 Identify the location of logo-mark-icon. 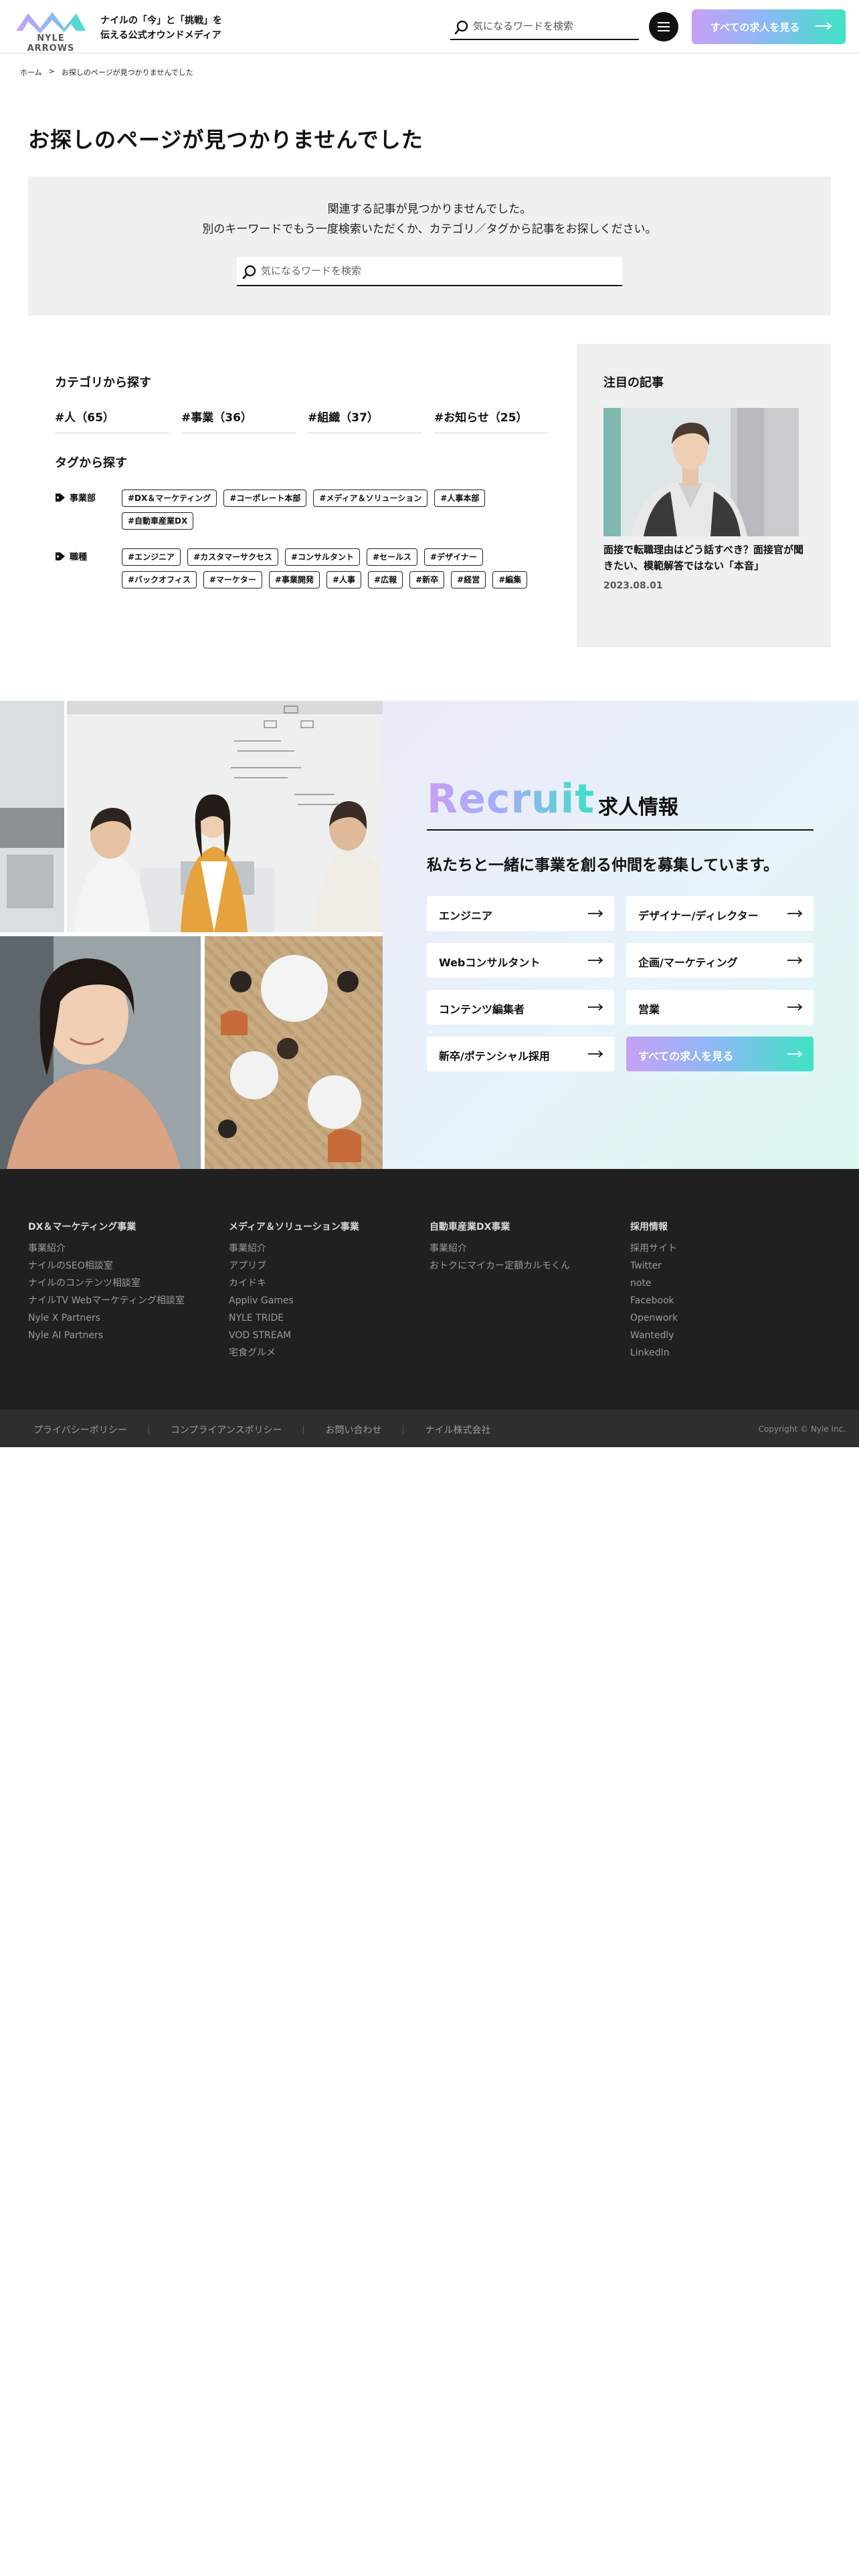
(51, 22).